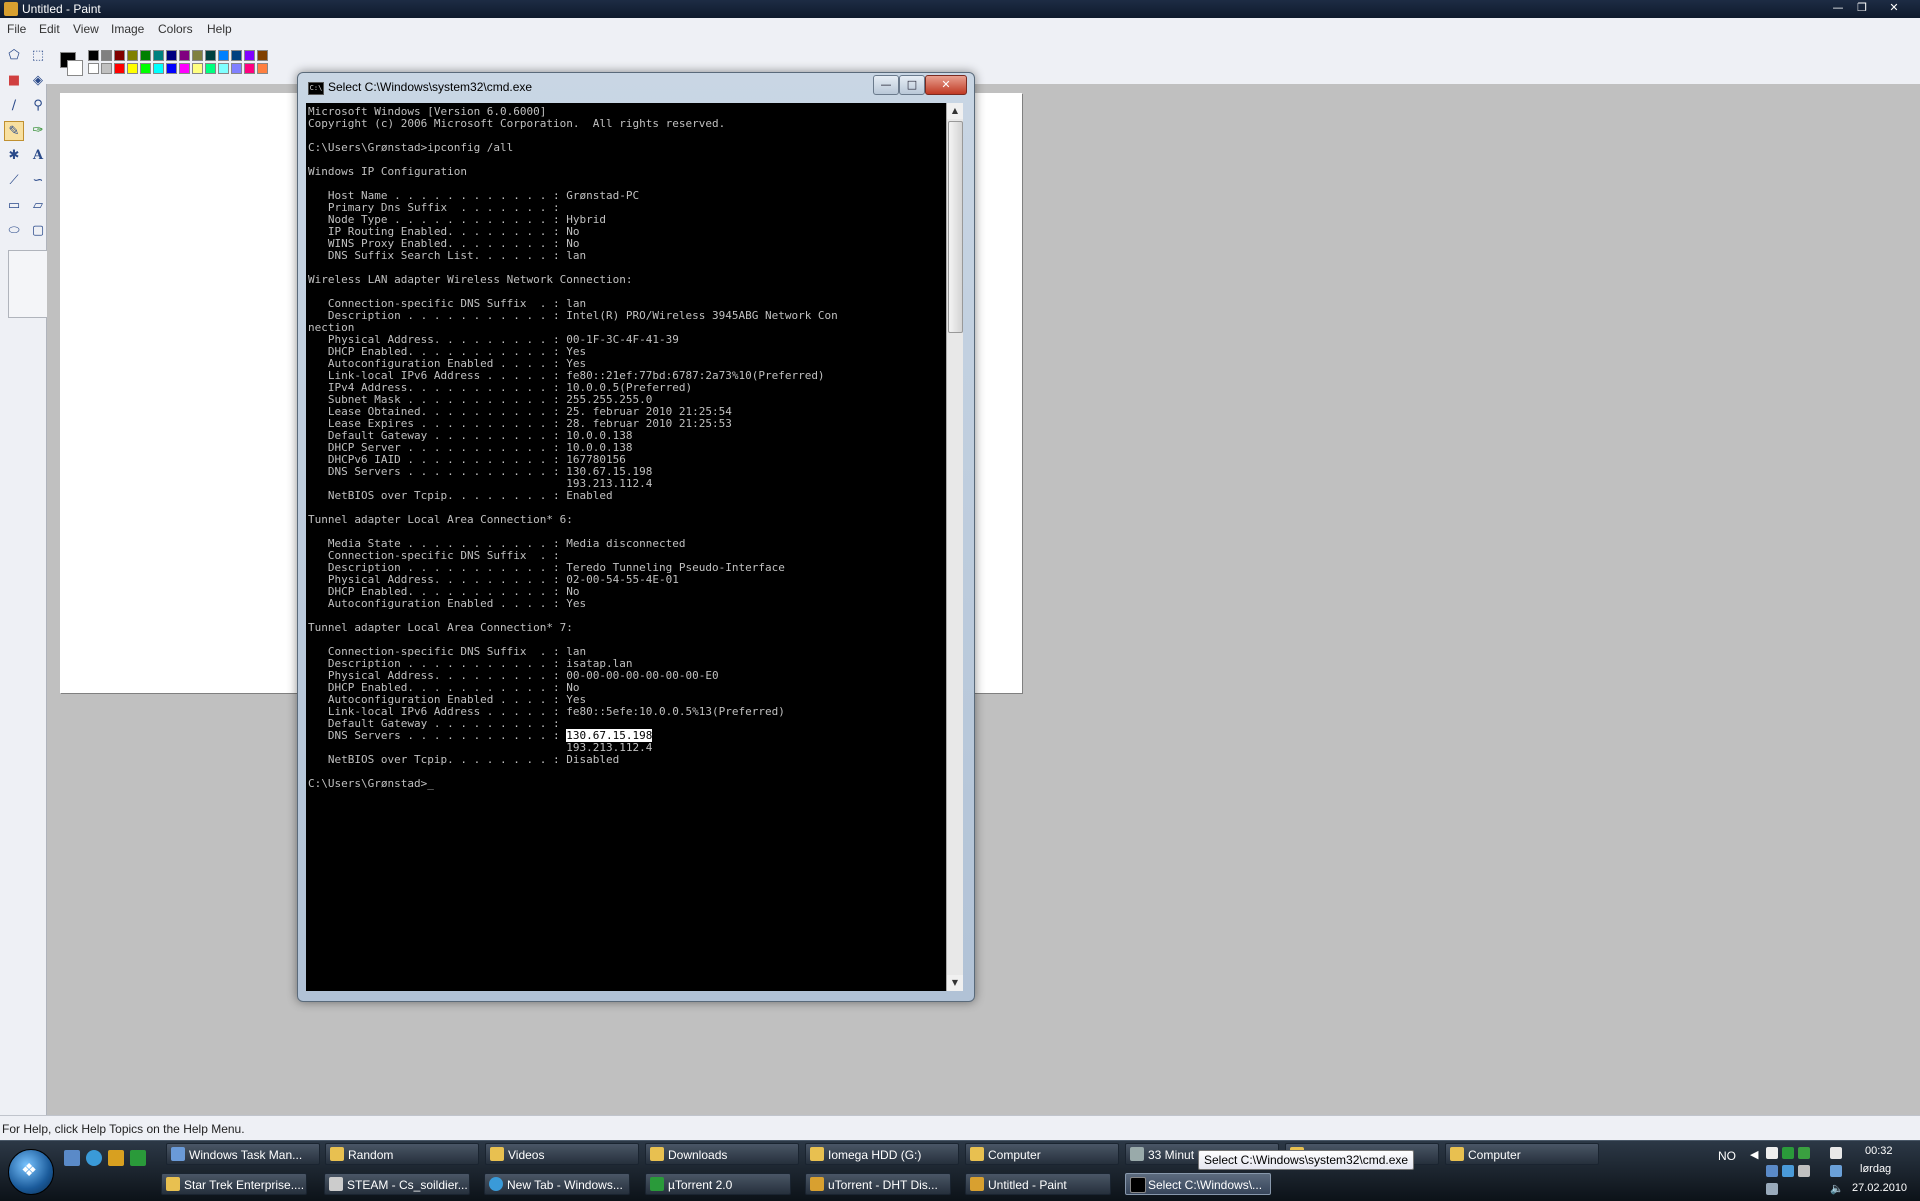 The width and height of the screenshot is (1920, 1201). What do you see at coordinates (175, 29) in the screenshot?
I see `menu-colors: Colors` at bounding box center [175, 29].